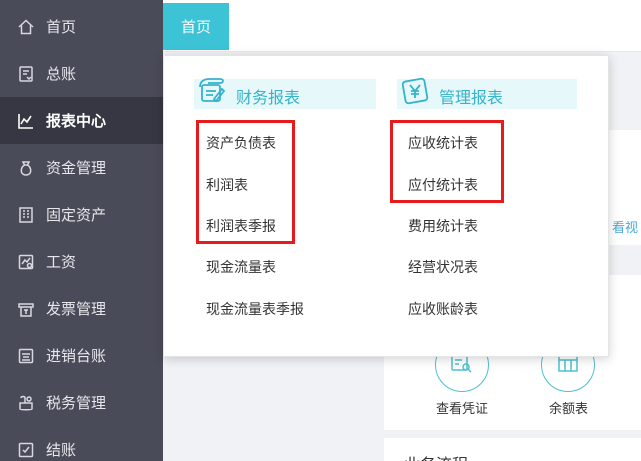  Describe the element at coordinates (471, 97) in the screenshot. I see `management-reports-title: 管理报表` at that location.